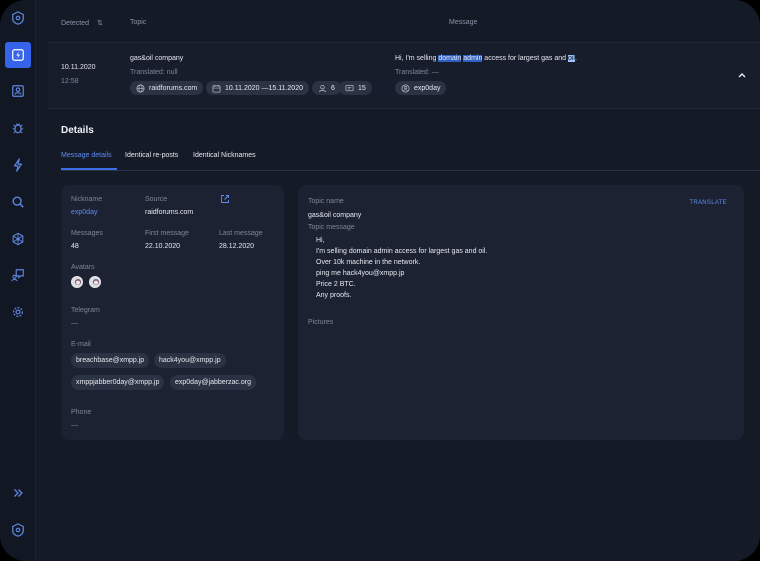 The width and height of the screenshot is (760, 561). I want to click on alerts-nav-icon, so click(18, 55).